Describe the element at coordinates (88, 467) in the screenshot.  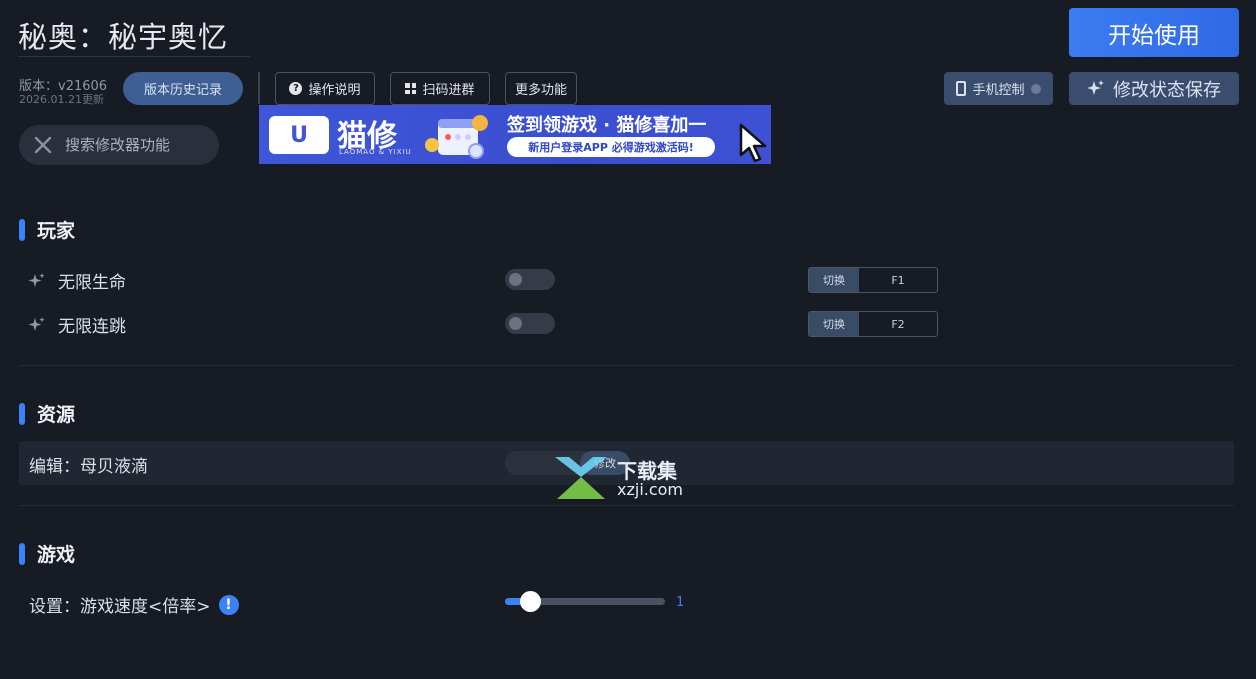
I see `resource-label: 编辑：母贝液滴` at that location.